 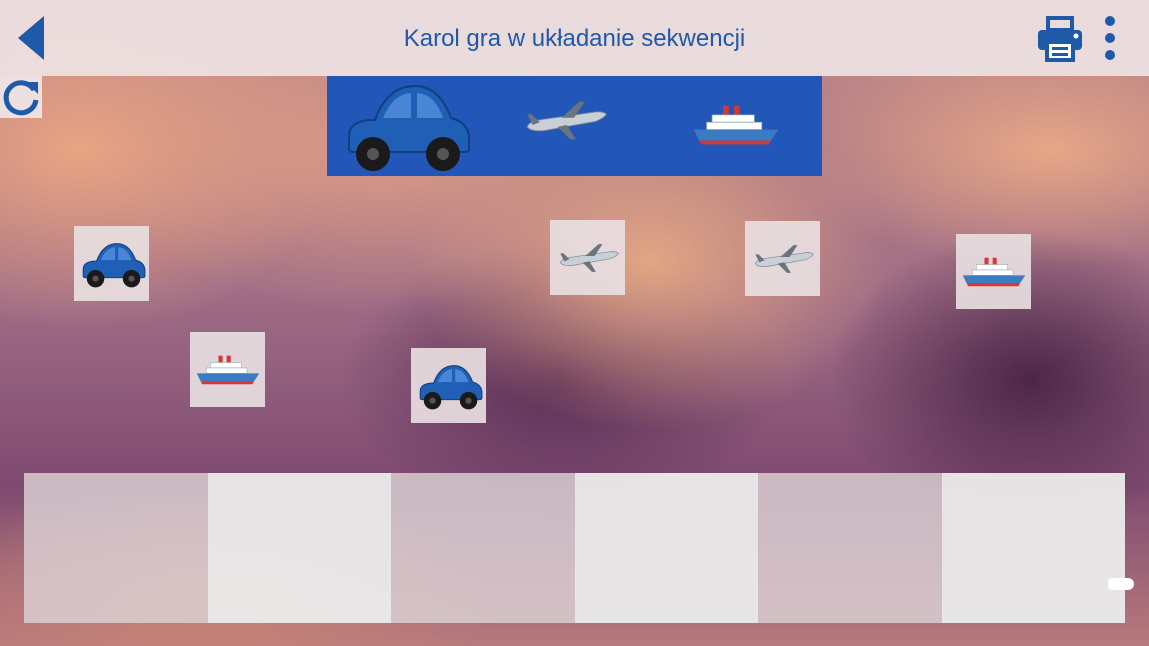 I want to click on top-app-bar: Karol gra w układanie sekwencji, so click(x=574, y=38).